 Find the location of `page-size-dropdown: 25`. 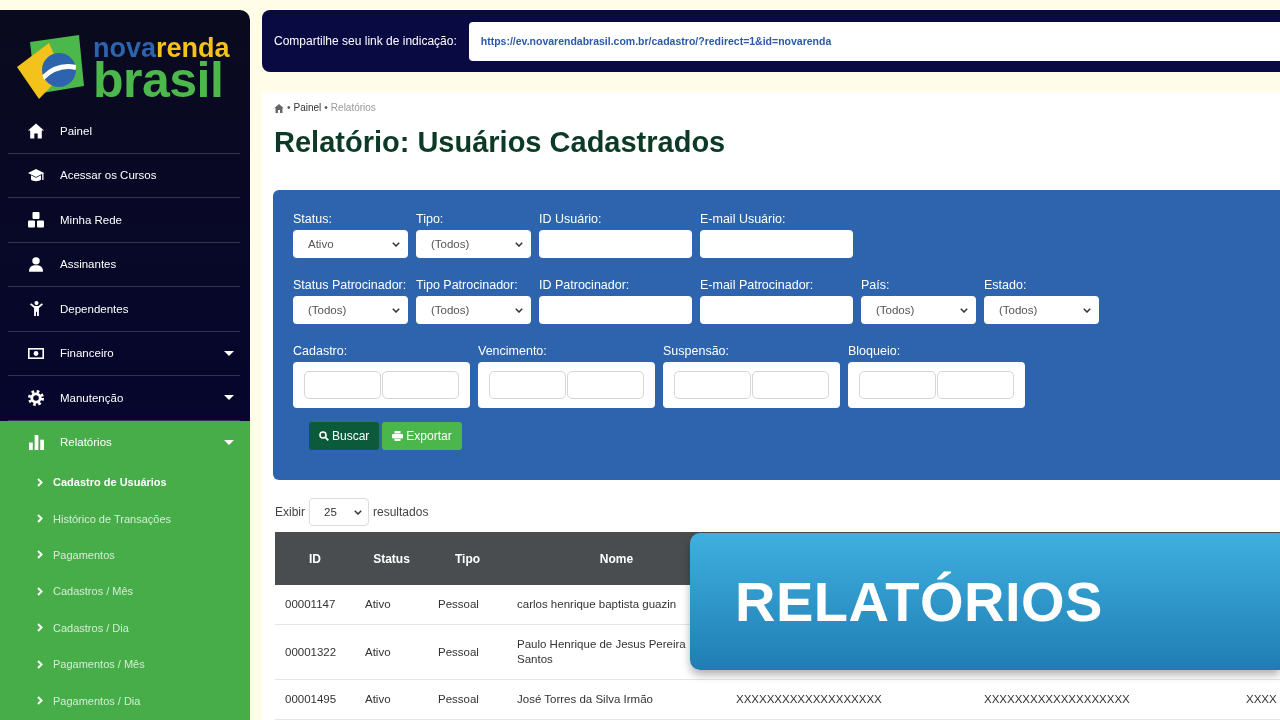

page-size-dropdown: 25 is located at coordinates (339, 512).